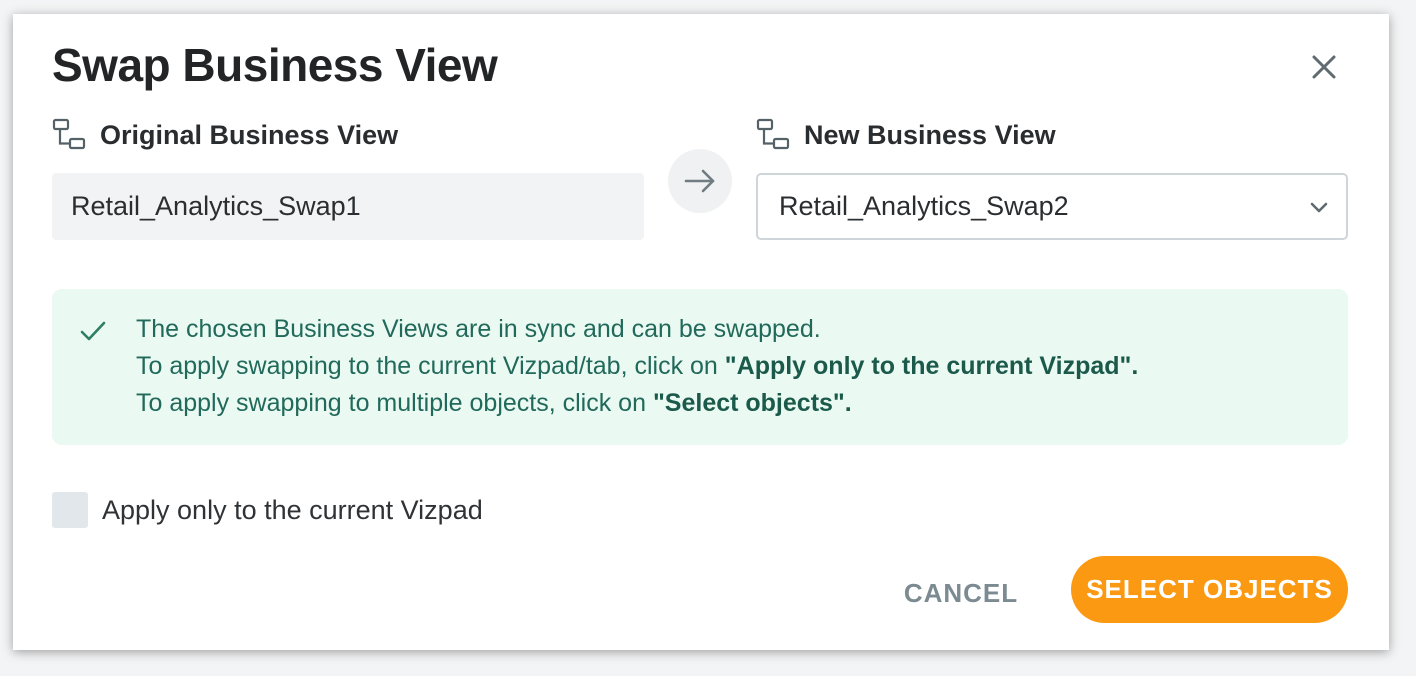  What do you see at coordinates (1135, 366) in the screenshot?
I see `sync-info-line-2-period: .` at bounding box center [1135, 366].